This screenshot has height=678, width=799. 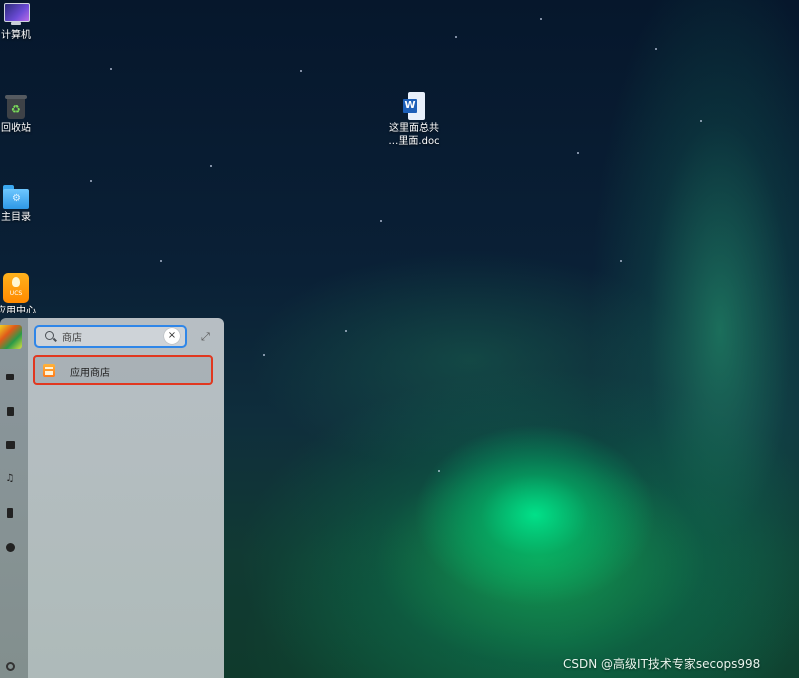 I want to click on desktop-icon-doc: W 这里面总共 …里面.doc, so click(x=414, y=120).